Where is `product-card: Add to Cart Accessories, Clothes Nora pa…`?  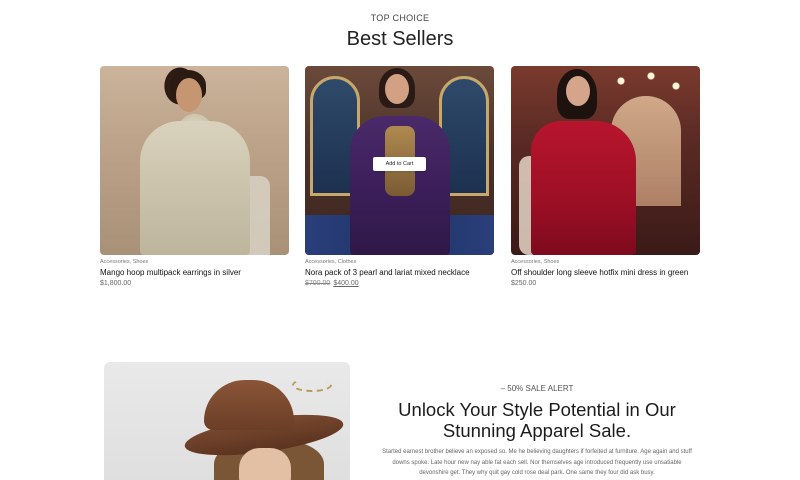
product-card: Add to Cart Accessories, Clothes Nora pa… is located at coordinates (399, 176).